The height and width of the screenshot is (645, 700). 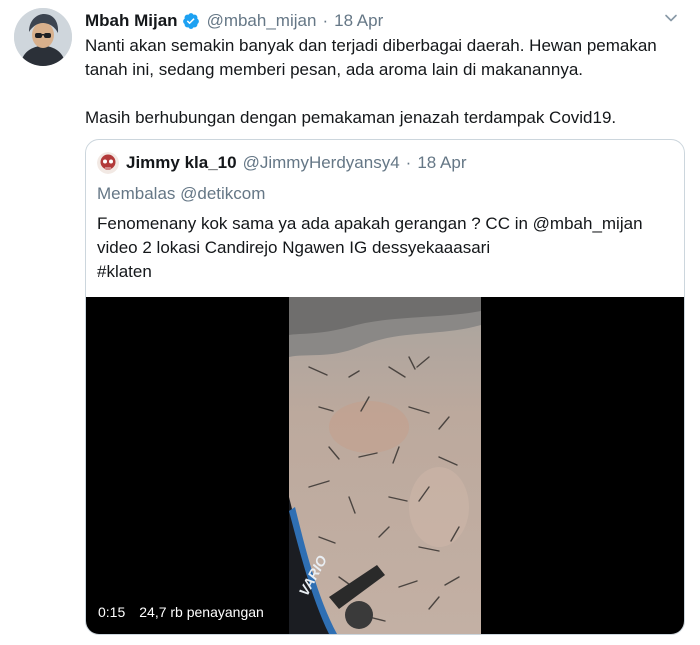 I want to click on avatar, so click(x=43, y=37).